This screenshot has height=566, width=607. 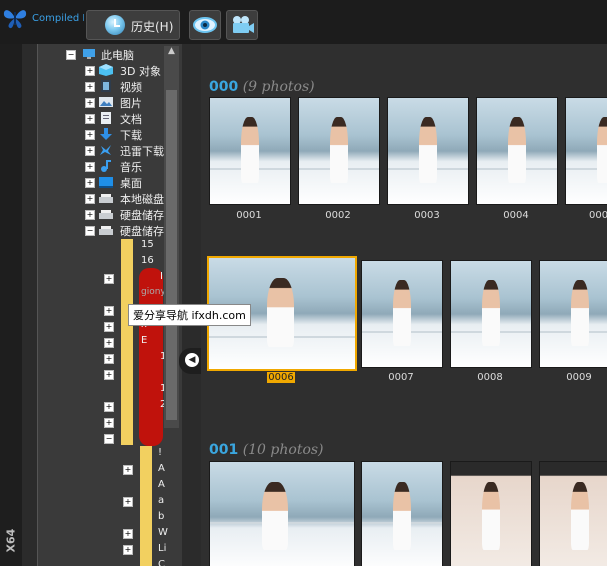 I want to click on tree-node-downloads: + 下载, so click(x=110, y=134).